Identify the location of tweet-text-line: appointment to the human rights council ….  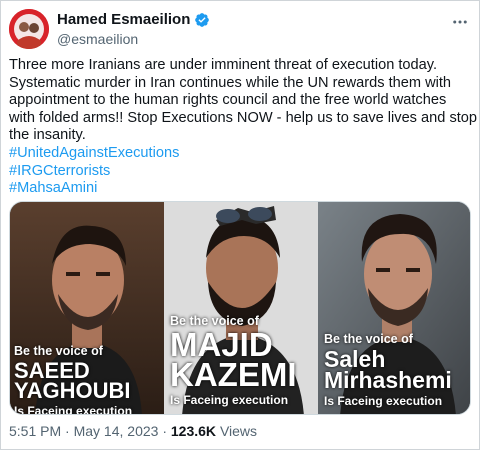
(228, 100).